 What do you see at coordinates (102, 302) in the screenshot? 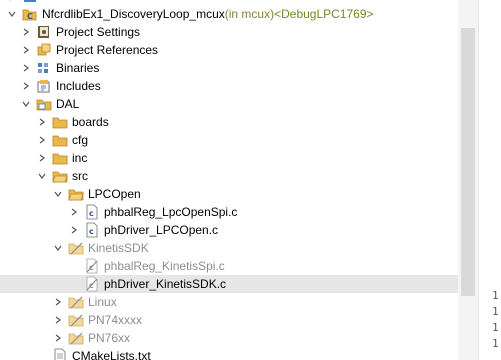
I see `tree-item-label: Linux` at bounding box center [102, 302].